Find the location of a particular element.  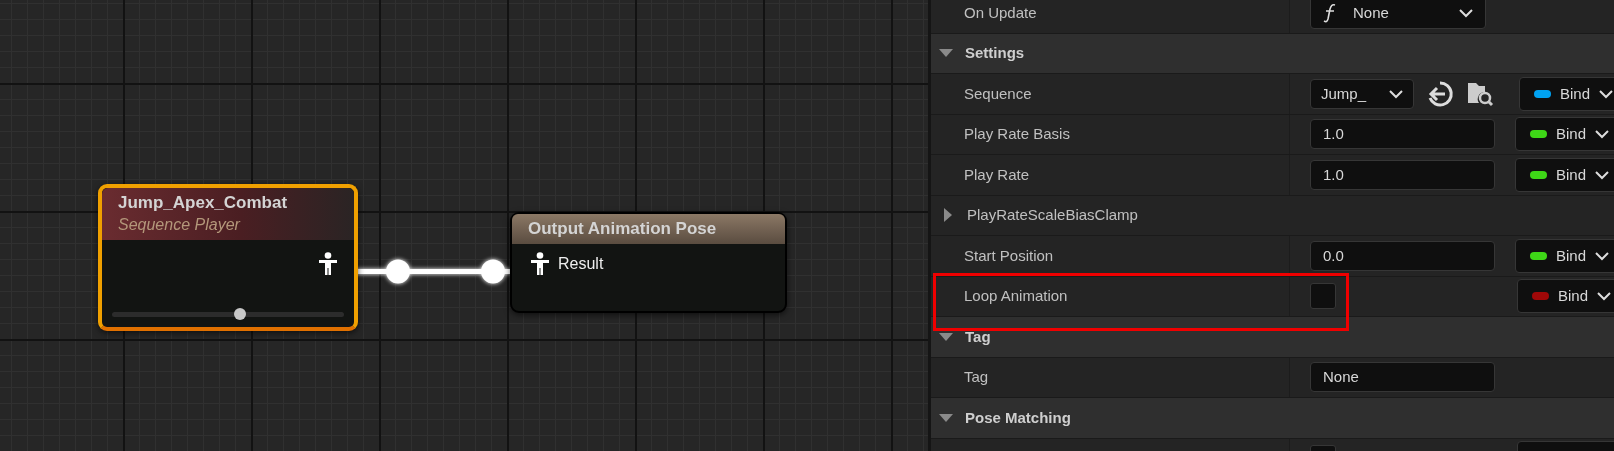

property-label: Play Rate Basis is located at coordinates (1017, 134).